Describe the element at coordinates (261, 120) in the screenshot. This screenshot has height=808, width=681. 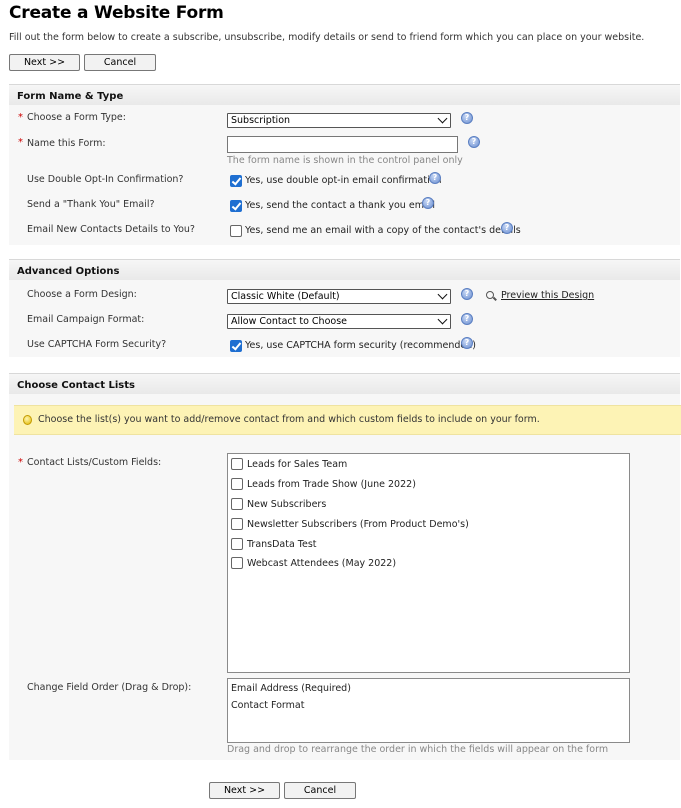
I see `form-type-value: Subscription` at that location.